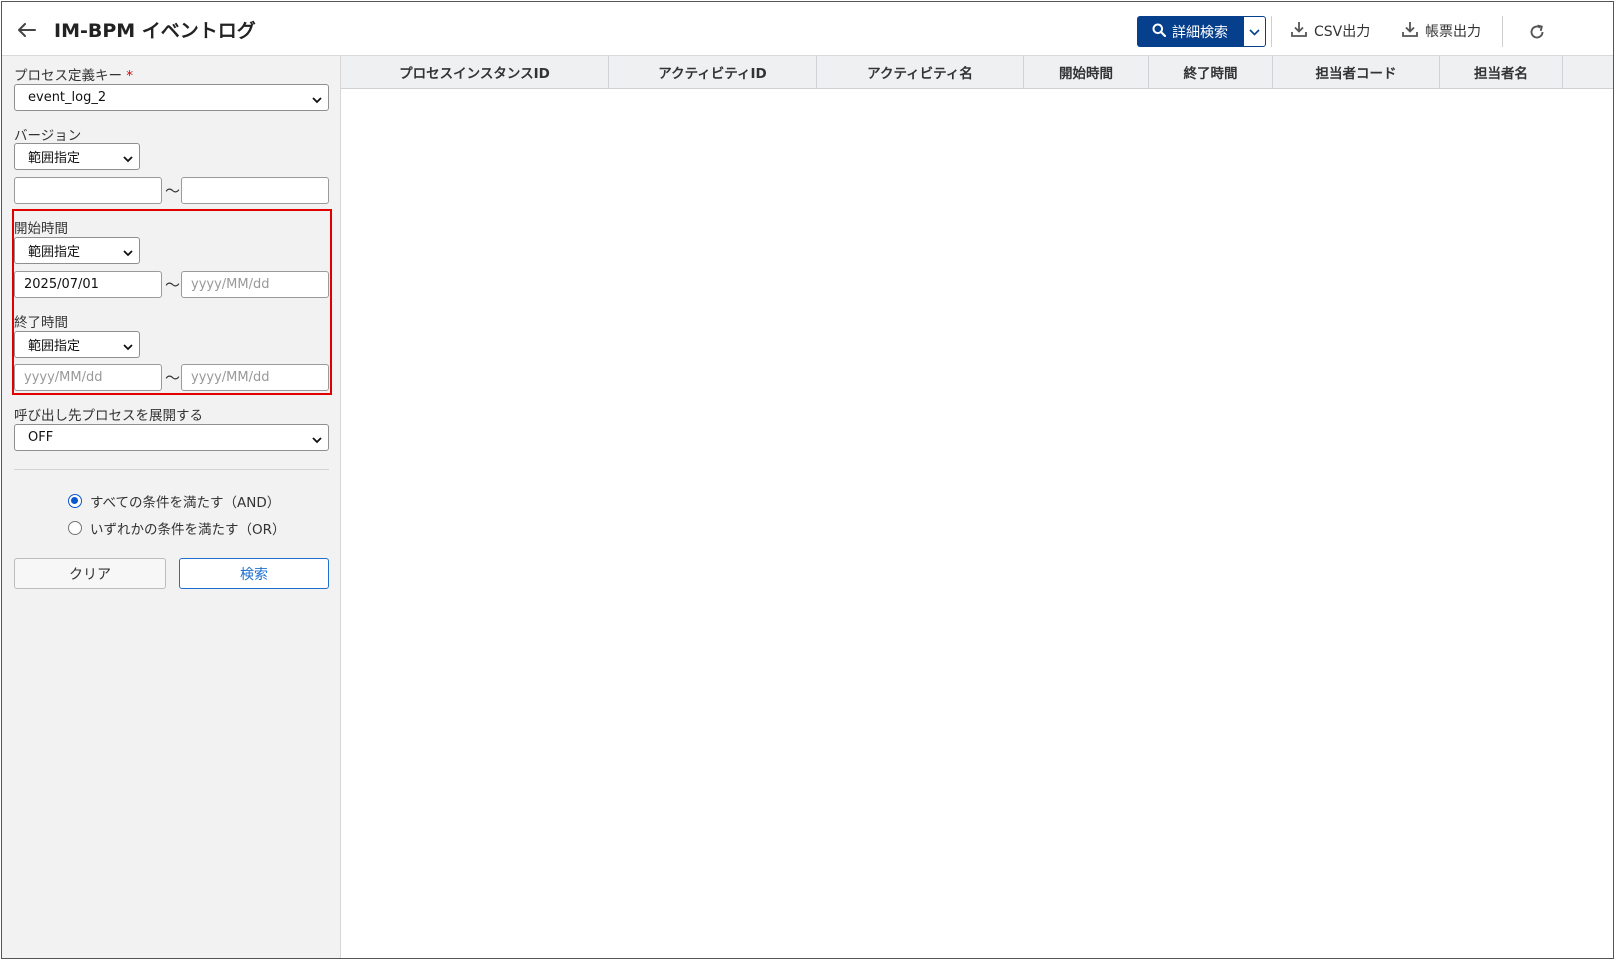  I want to click on condition-and-radio: すべての条件を満たす（AND）, so click(174, 501).